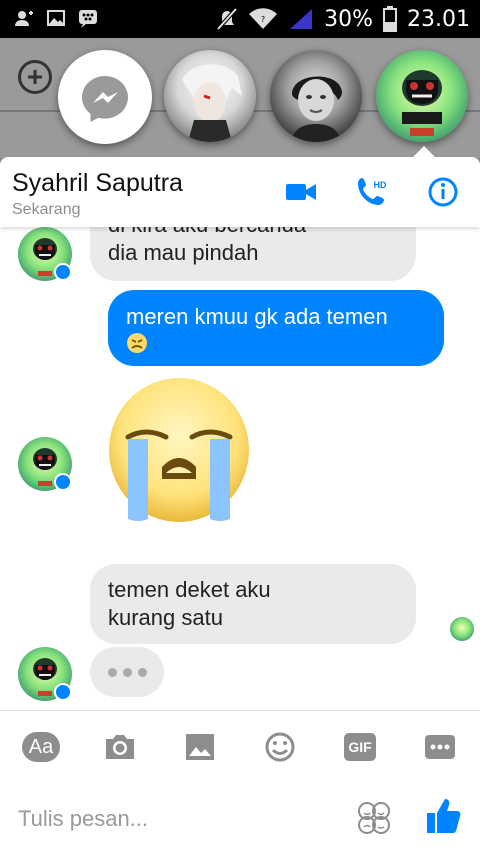 The width and height of the screenshot is (480, 854). I want to click on status-bar: ? 30% 23.01, so click(240, 19).